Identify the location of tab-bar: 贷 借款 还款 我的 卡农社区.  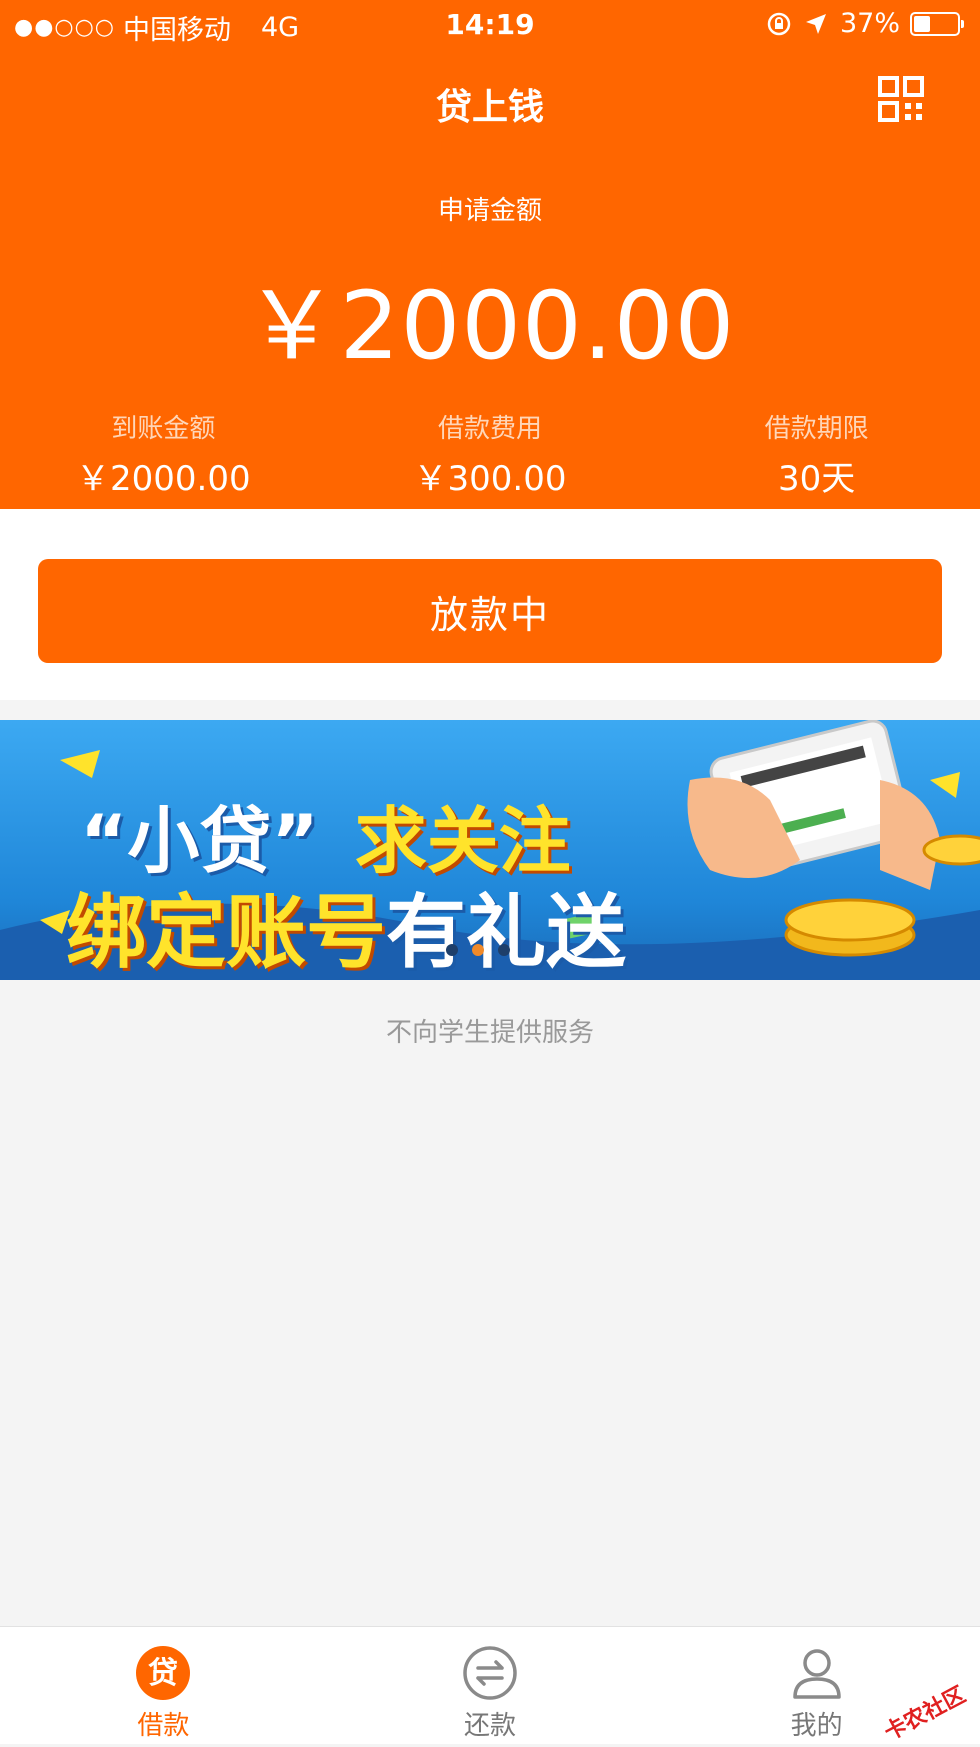
(490, 1686).